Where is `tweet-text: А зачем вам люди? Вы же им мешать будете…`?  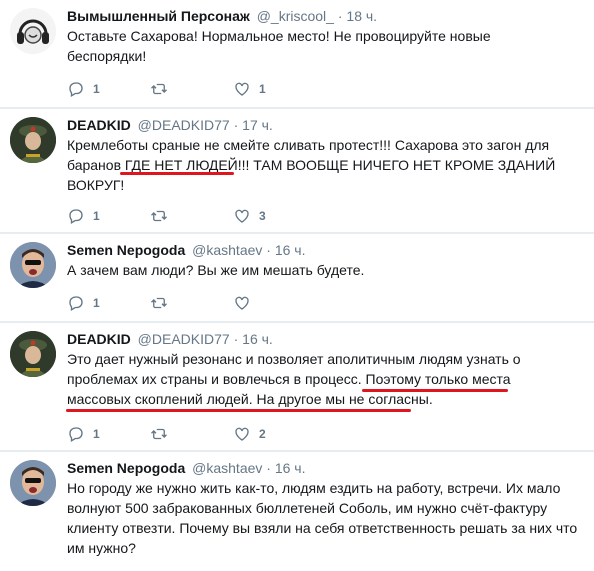 tweet-text: А зачем вам люди? Вы же им мешать будете… is located at coordinates (326, 270).